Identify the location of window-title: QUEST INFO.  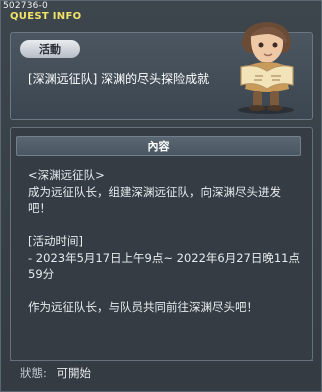
(46, 16).